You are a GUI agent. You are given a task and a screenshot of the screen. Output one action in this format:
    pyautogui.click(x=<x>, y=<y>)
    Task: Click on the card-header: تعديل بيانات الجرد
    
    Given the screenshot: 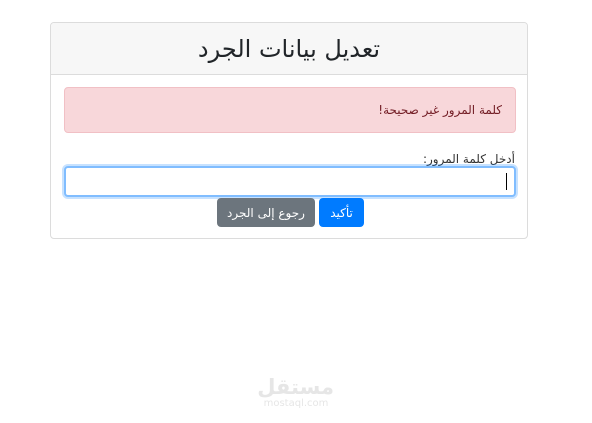 What is the action you would take?
    pyautogui.click(x=289, y=49)
    